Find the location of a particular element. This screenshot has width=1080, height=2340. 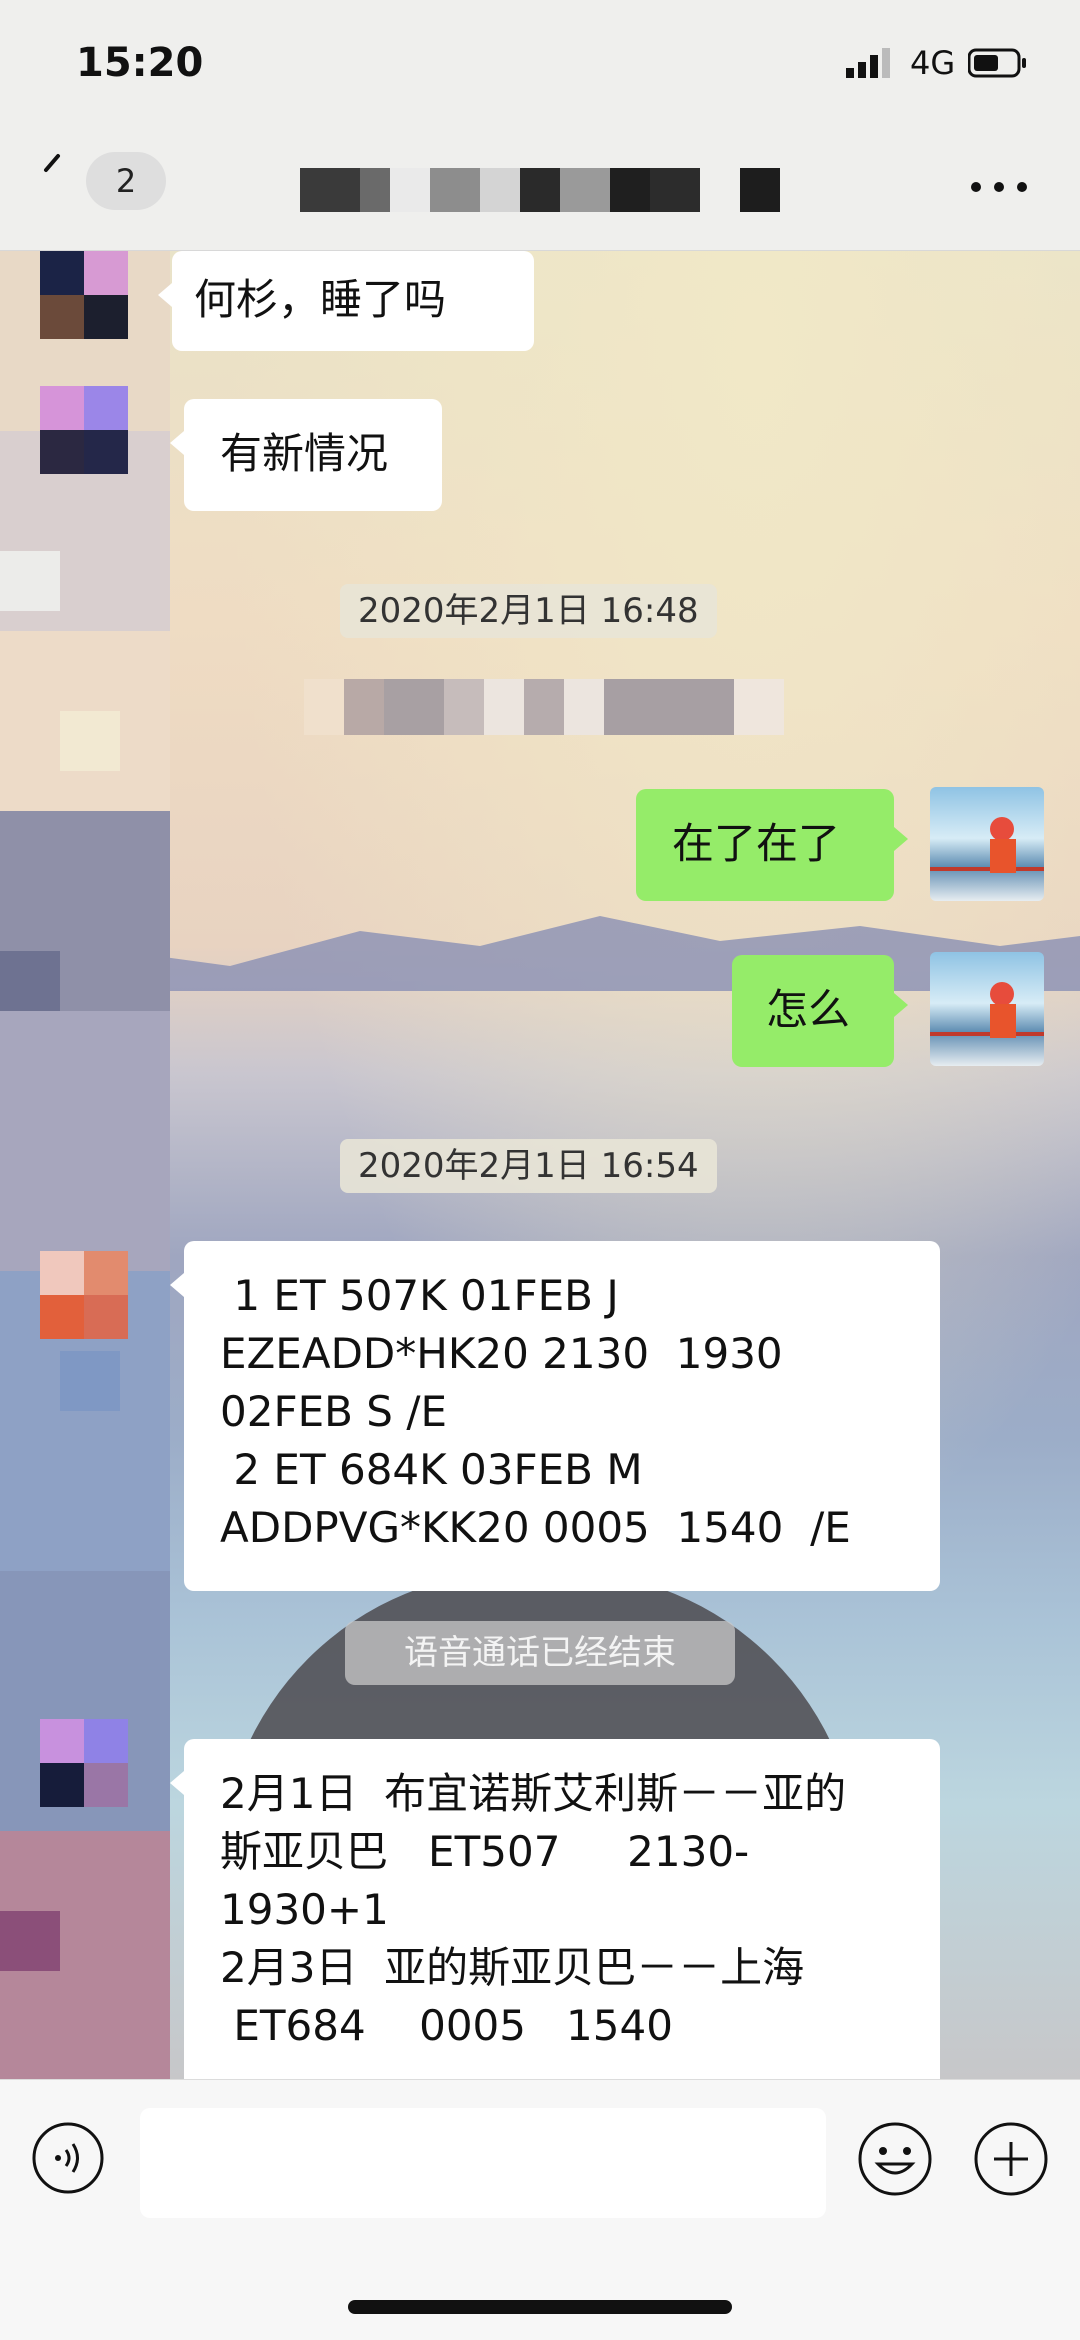

message-text: 在了在了 is located at coordinates (756, 843).